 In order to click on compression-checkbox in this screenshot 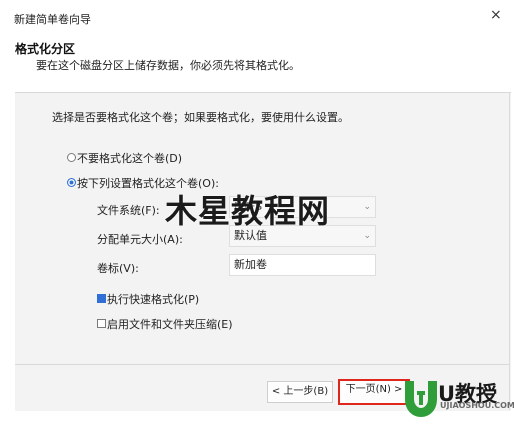, I will do `click(101, 323)`.